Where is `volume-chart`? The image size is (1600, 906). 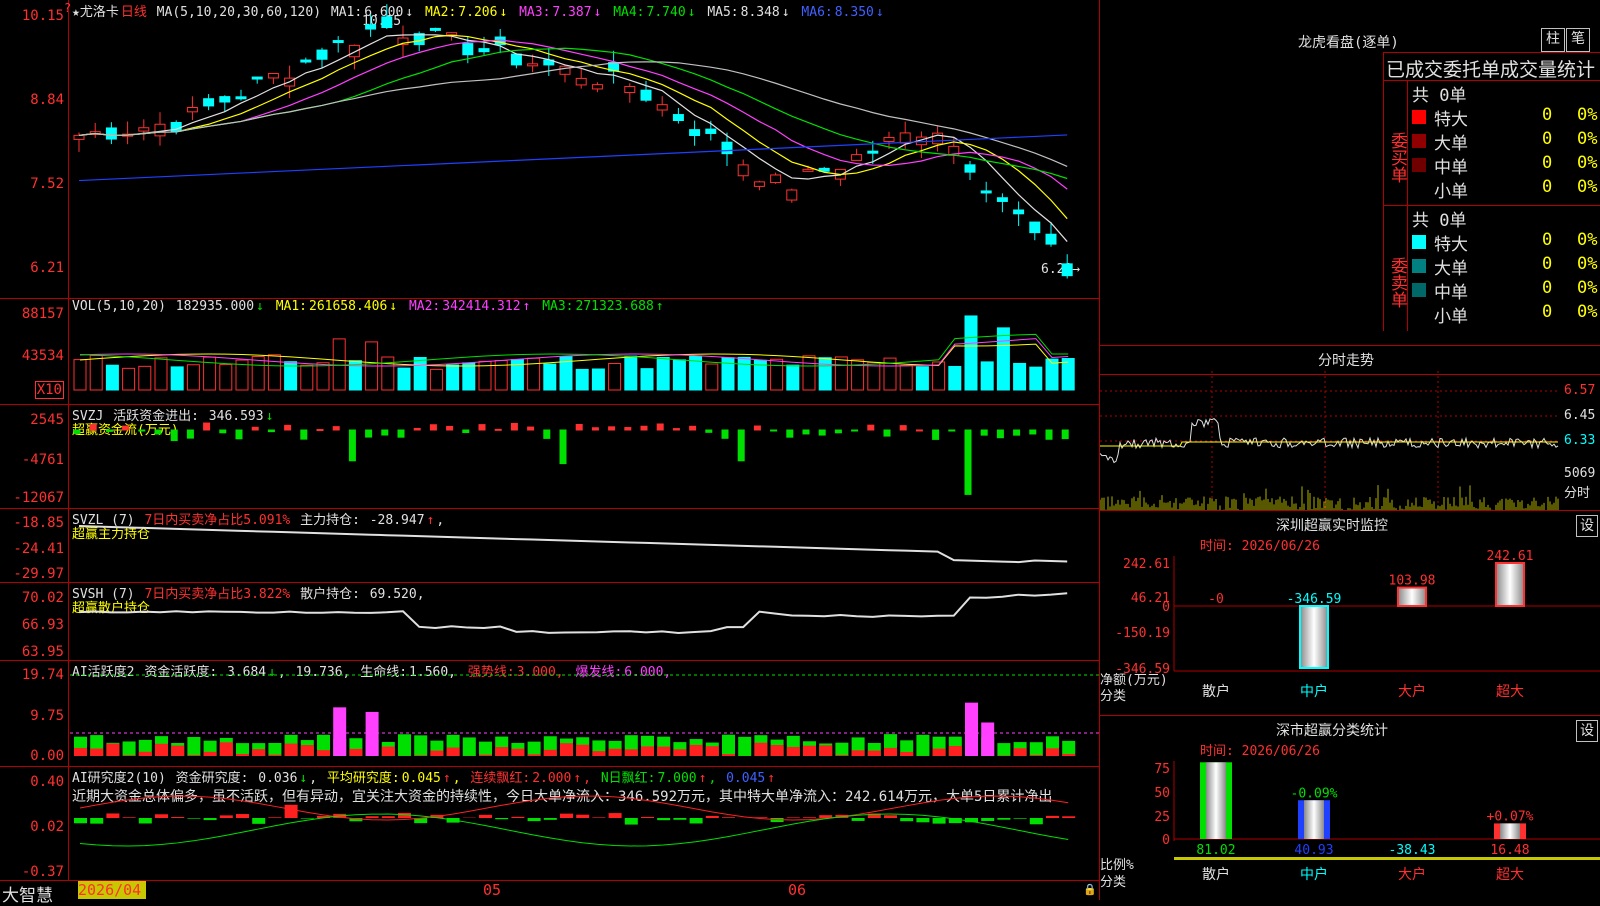 volume-chart is located at coordinates (549, 351).